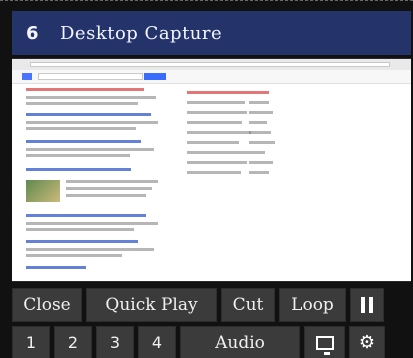 This screenshot has width=413, height=358. What do you see at coordinates (90, 76) in the screenshot?
I see `preview-search-box` at bounding box center [90, 76].